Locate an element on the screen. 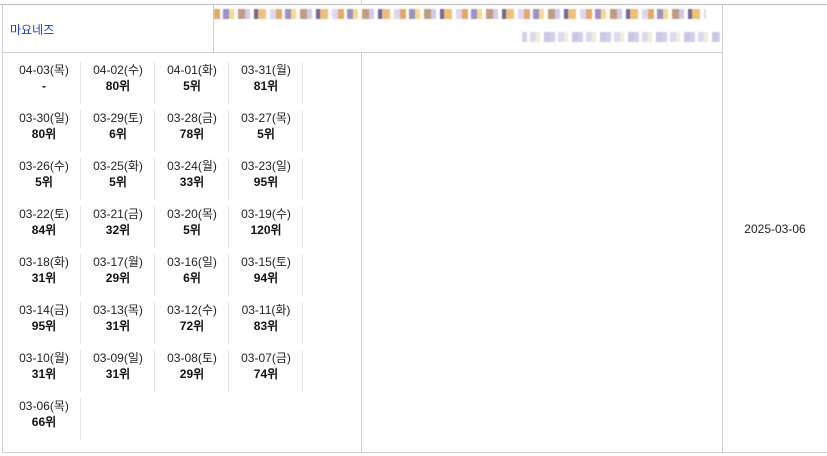 This screenshot has height=456, width=827. rank-day-date: 03-20(목) is located at coordinates (192, 214).